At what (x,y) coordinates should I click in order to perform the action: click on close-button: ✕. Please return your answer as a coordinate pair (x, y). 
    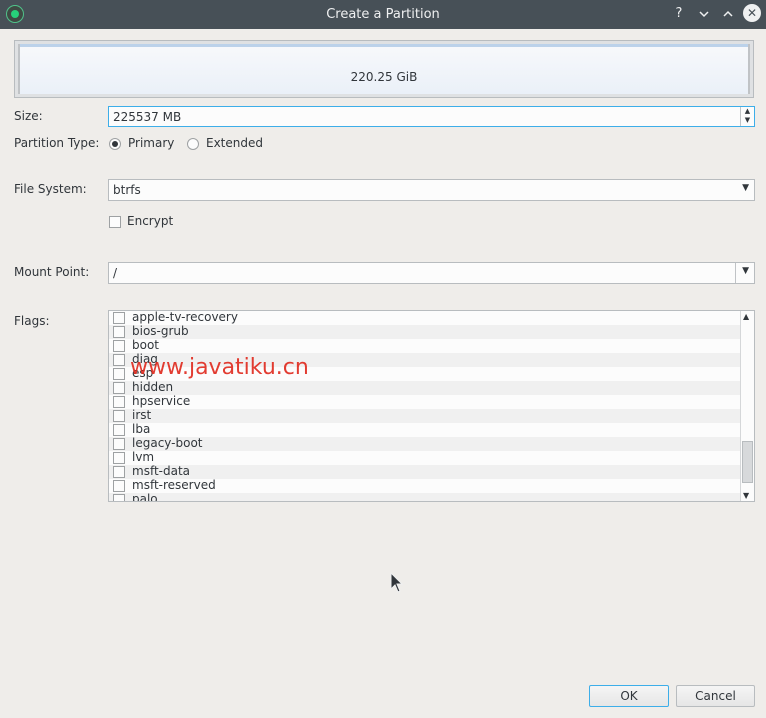
    Looking at the image, I should click on (752, 13).